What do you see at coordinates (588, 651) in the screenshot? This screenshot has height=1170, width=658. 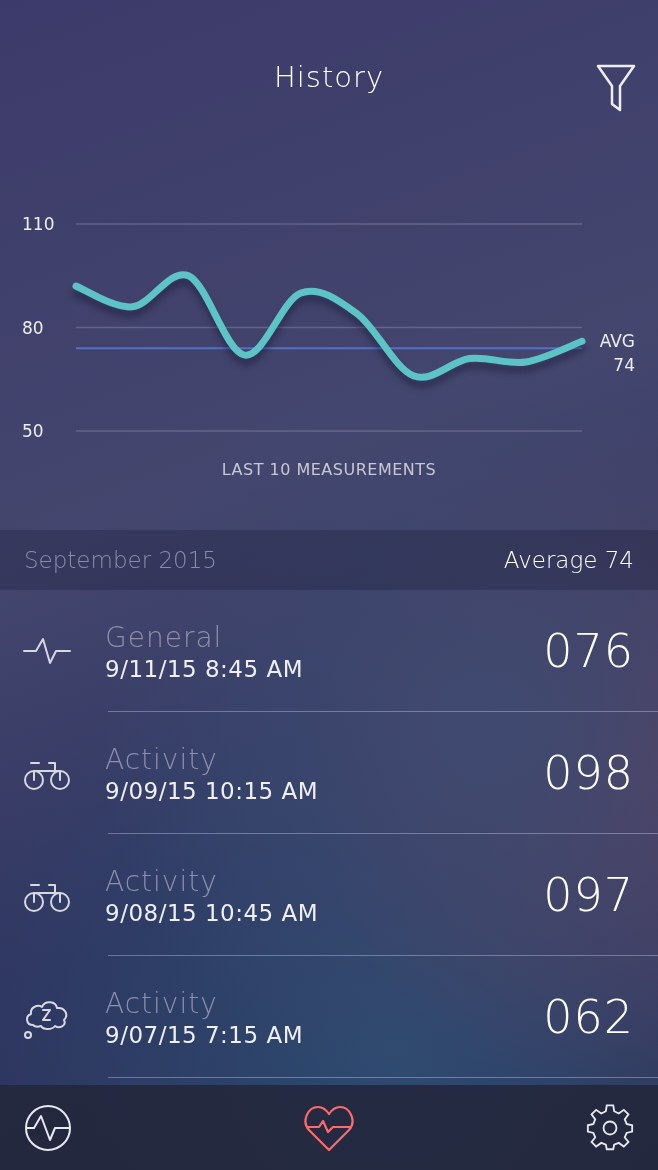 I see `heart-rate-value: 076` at bounding box center [588, 651].